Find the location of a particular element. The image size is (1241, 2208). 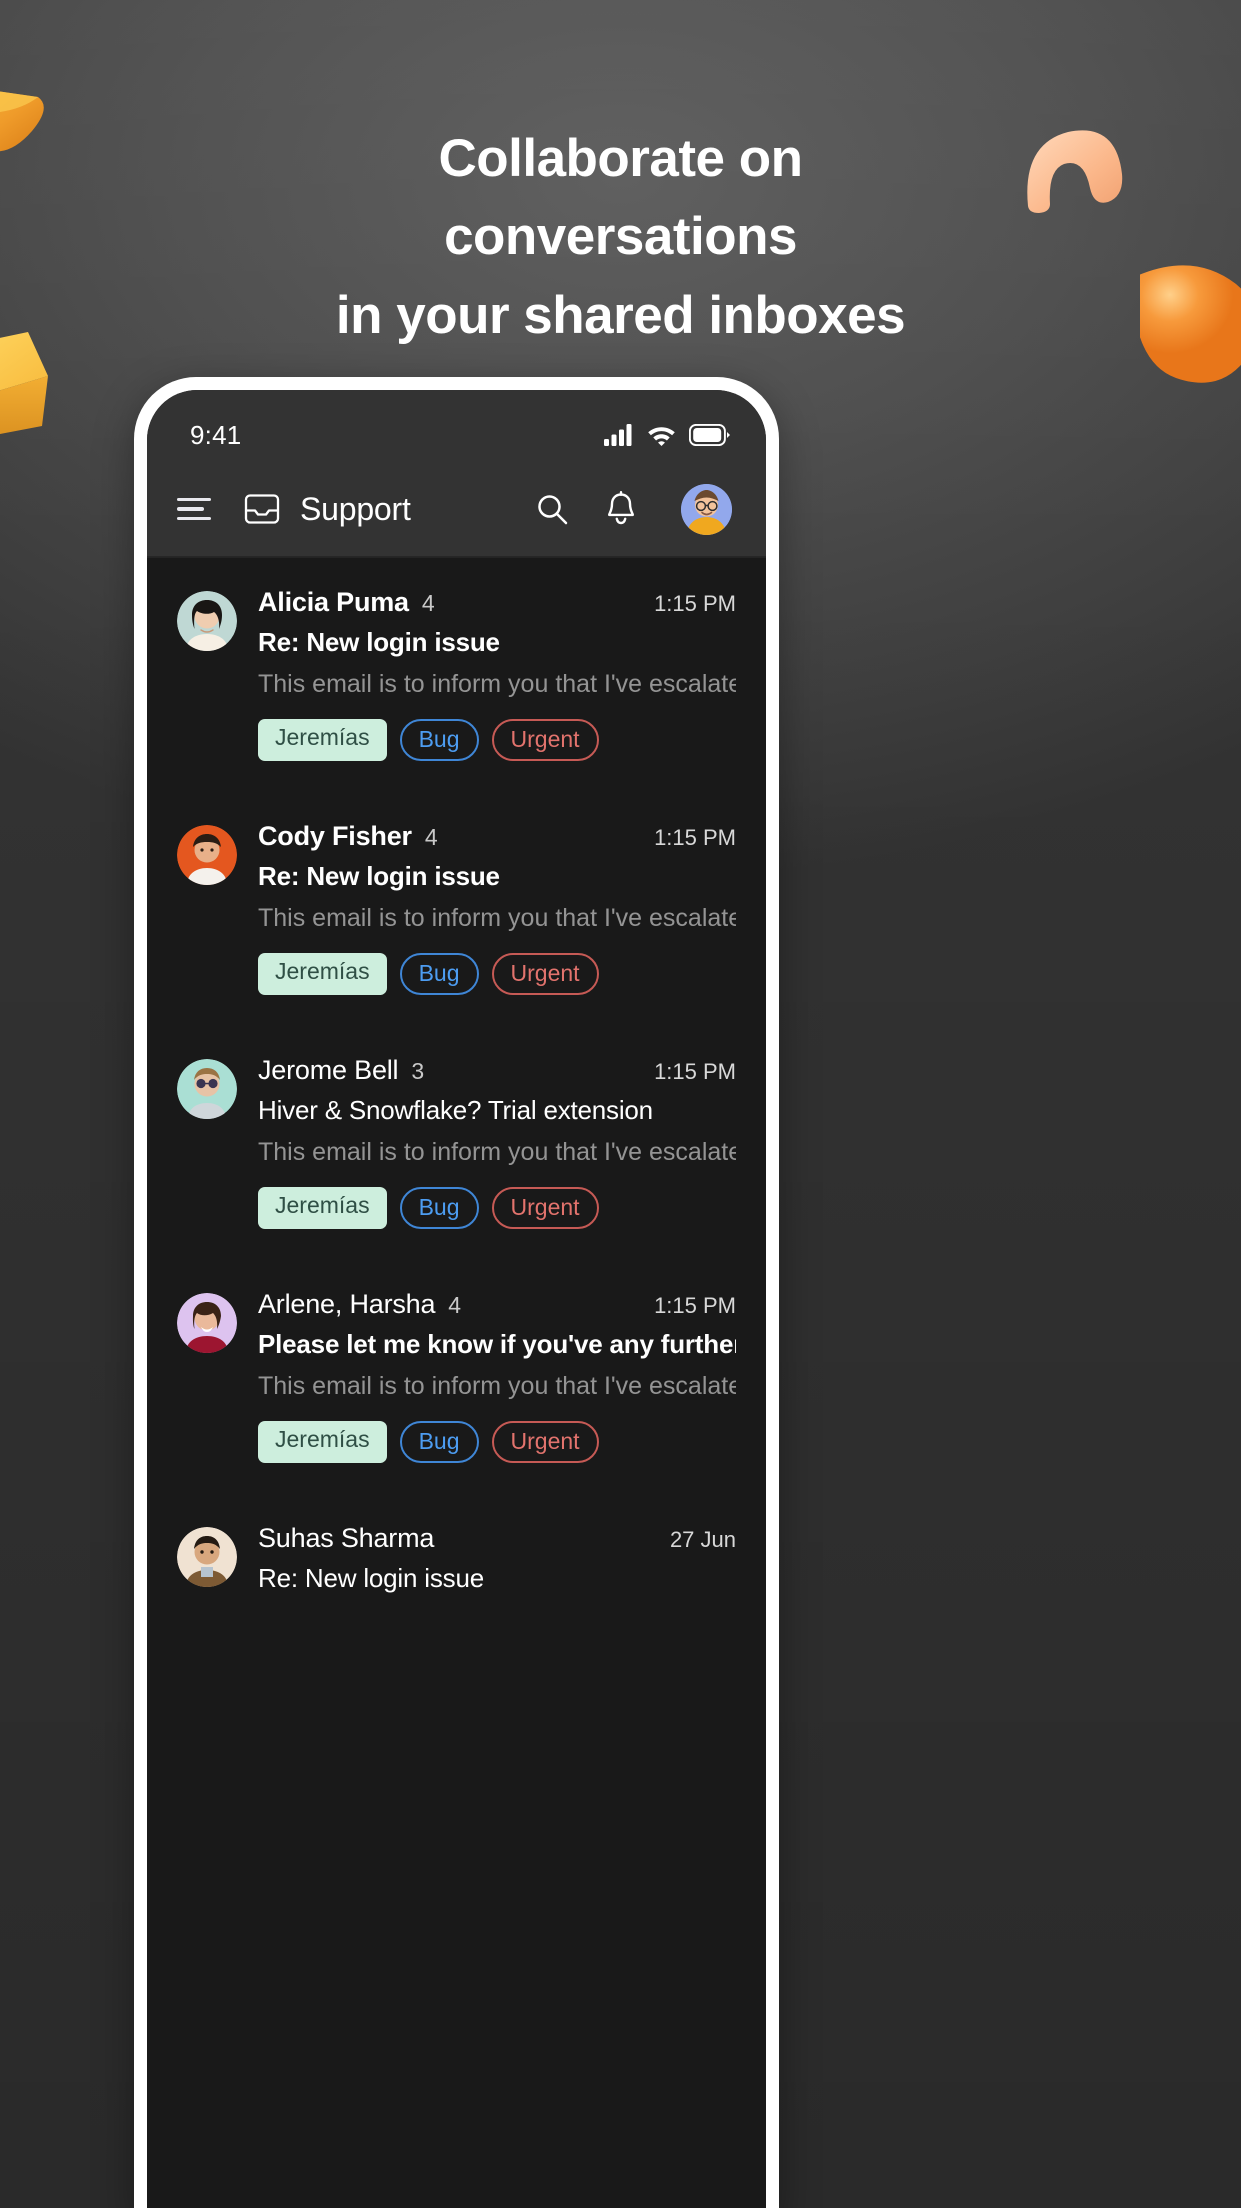

hamburger-menu-icon is located at coordinates (194, 509).